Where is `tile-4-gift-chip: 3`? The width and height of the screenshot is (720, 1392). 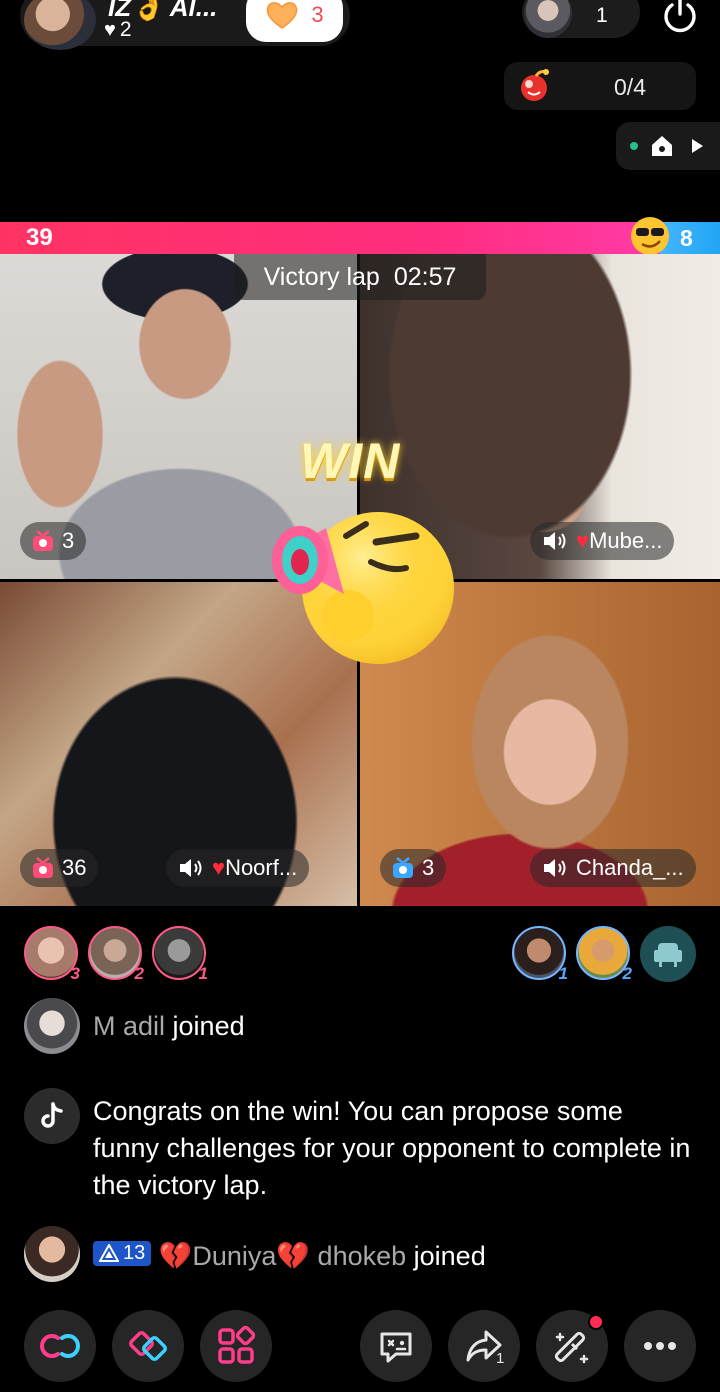 tile-4-gift-chip: 3 is located at coordinates (413, 868).